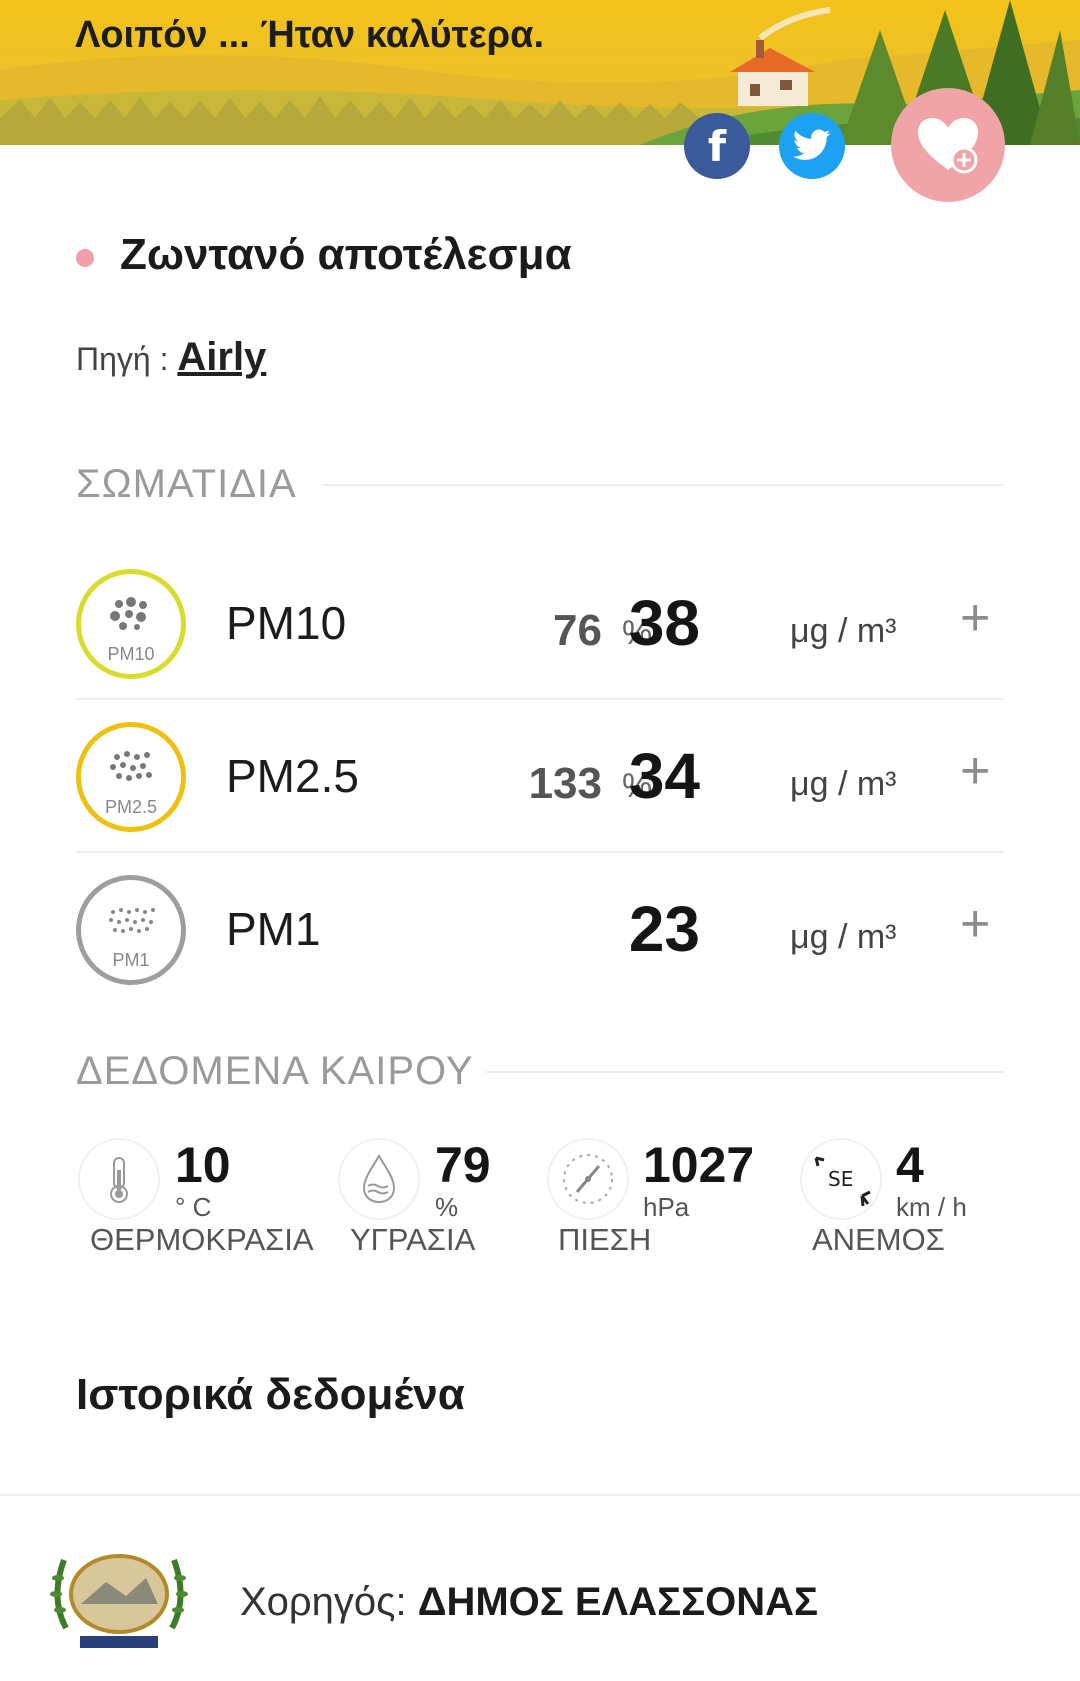 The width and height of the screenshot is (1080, 1681). I want to click on sponsor-text: Χορηγός: ΔΗΜΟΣ ΕΛΑΣΣΟΝΑΣ, so click(529, 1602).